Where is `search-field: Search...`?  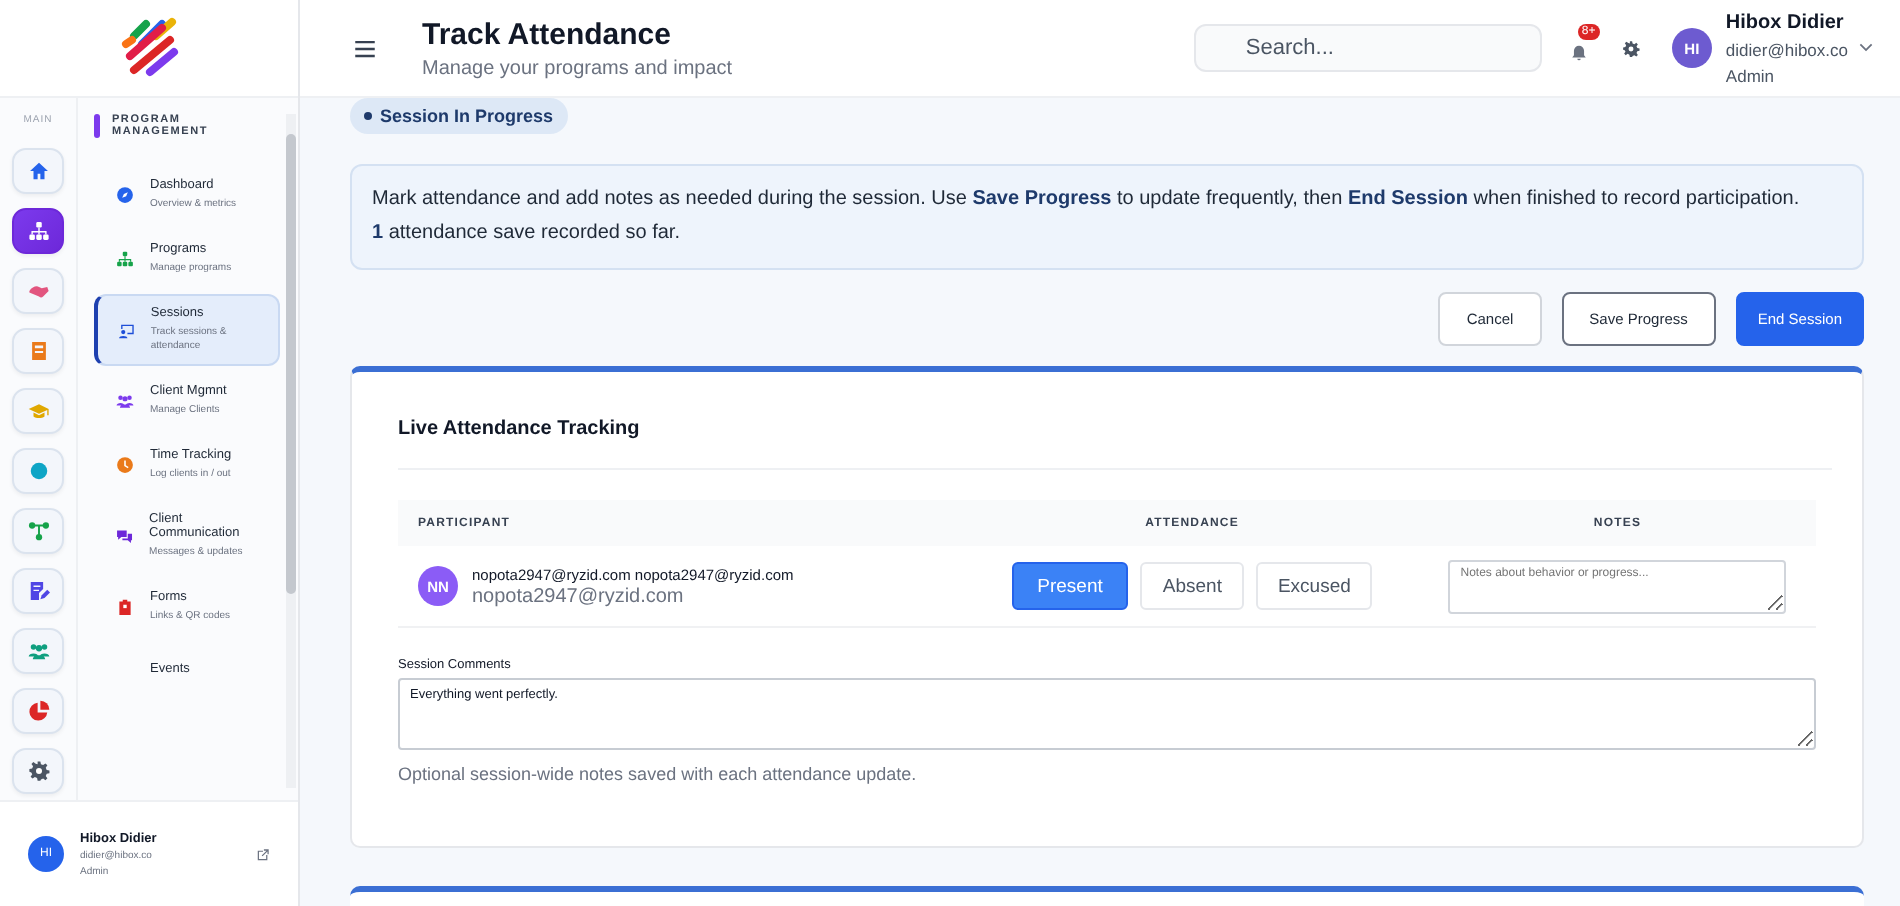 search-field: Search... is located at coordinates (1367, 48).